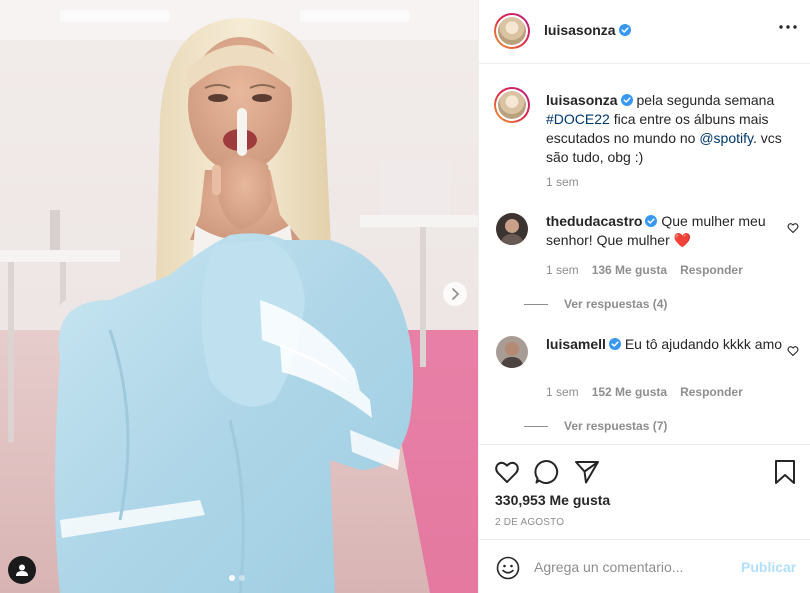  I want to click on post-header: luisasonza, so click(644, 32).